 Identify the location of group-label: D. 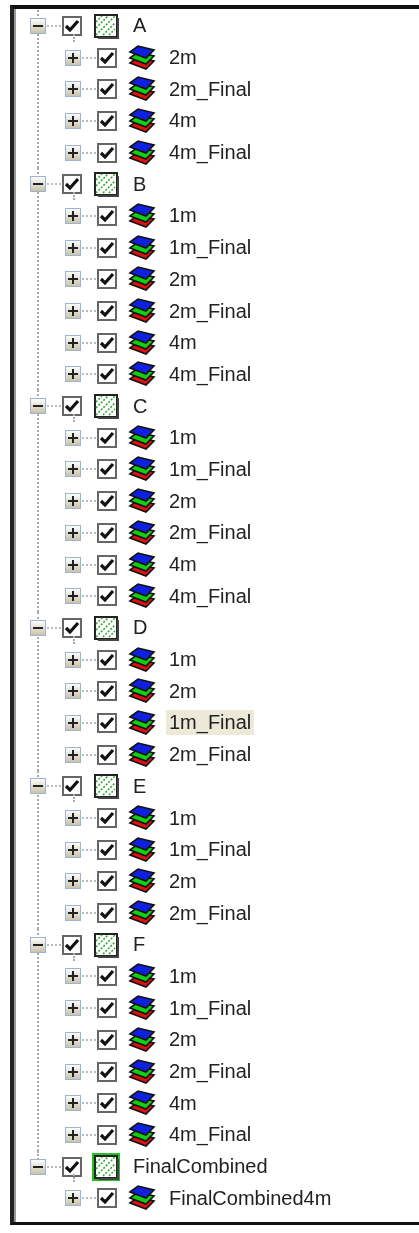
(140, 628).